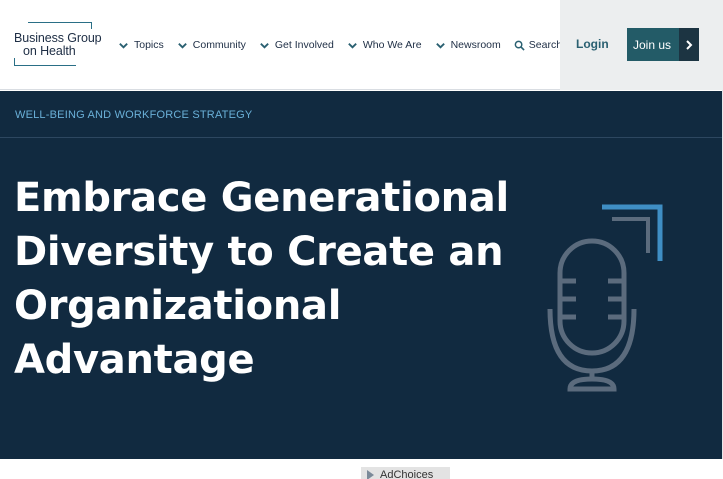 The image size is (723, 479). I want to click on adchoices-label: AdChoices, so click(407, 474).